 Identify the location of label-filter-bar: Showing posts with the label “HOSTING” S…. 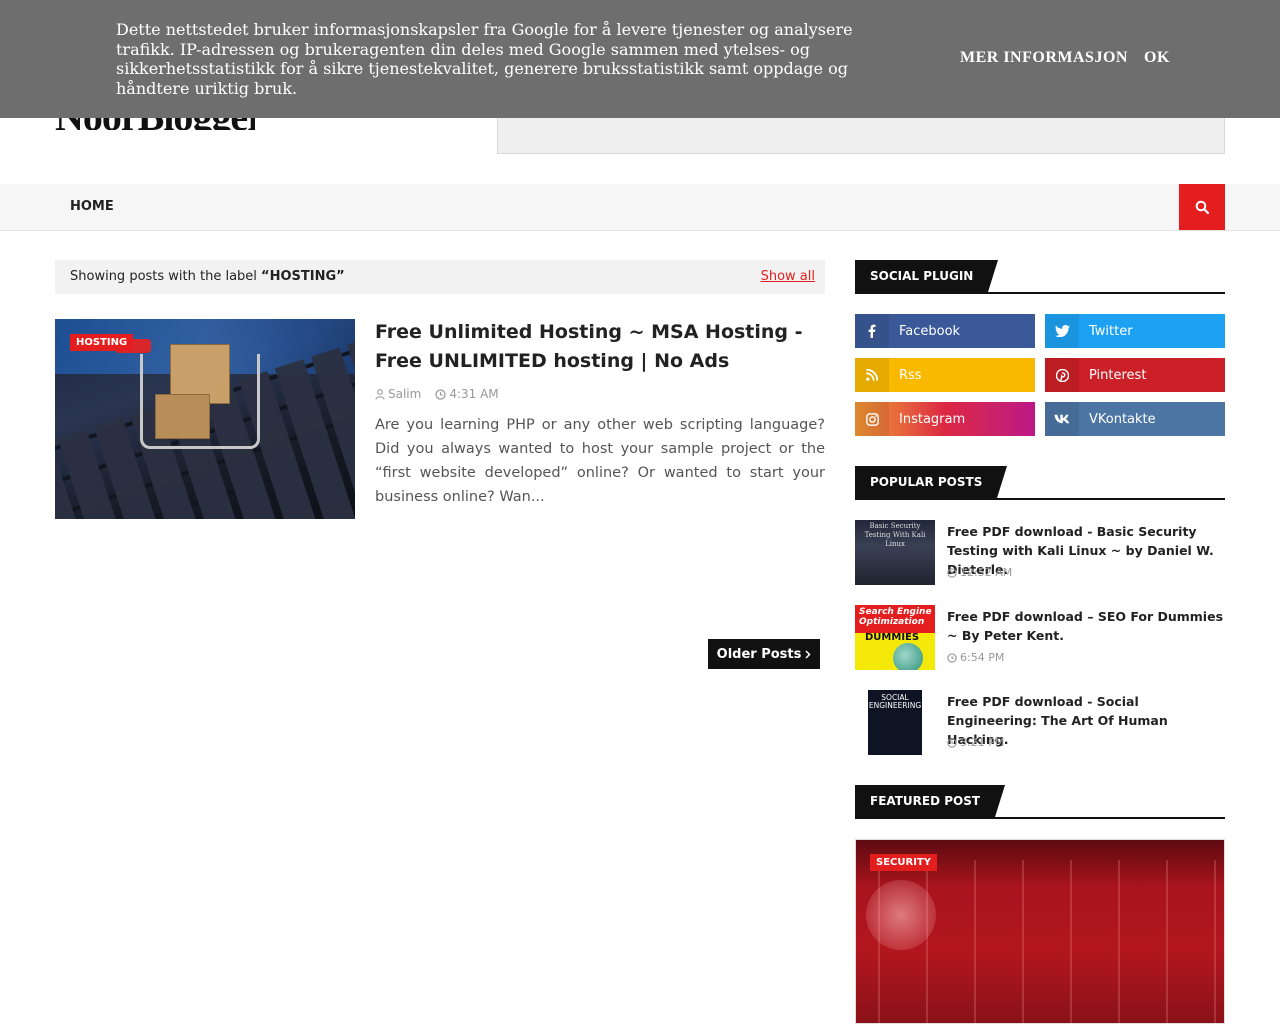
(440, 277).